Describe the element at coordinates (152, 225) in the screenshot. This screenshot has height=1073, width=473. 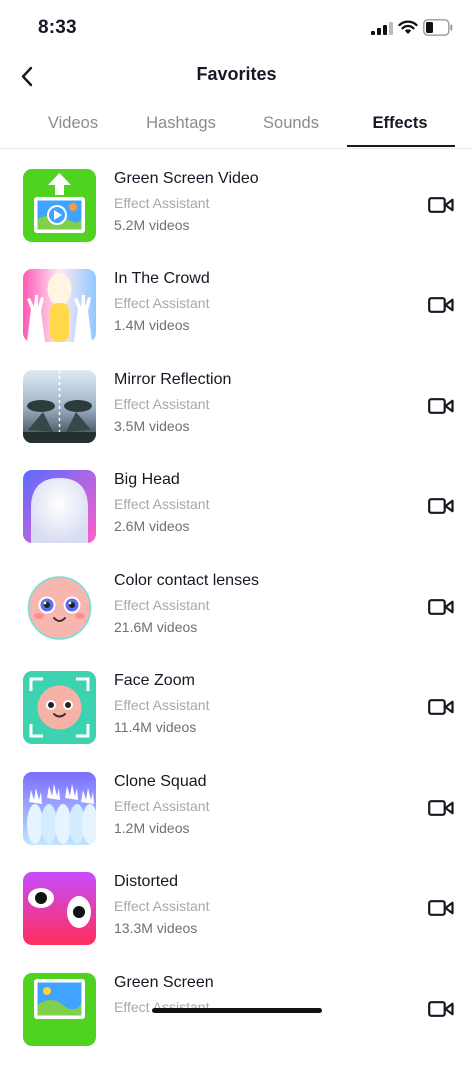
I see `effect-video-count: 5.2M videos` at that location.